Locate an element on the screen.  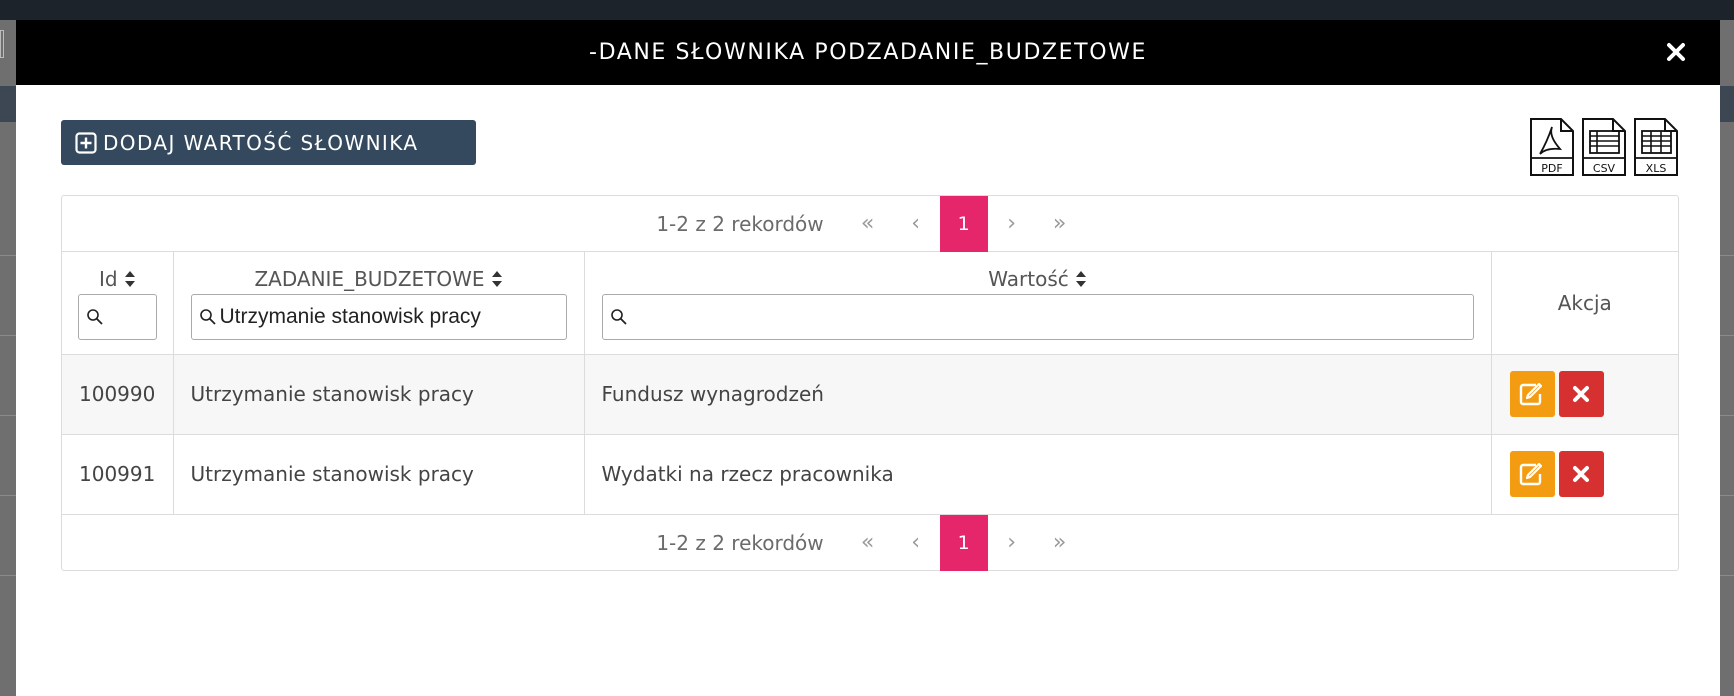
column-header-wartosc: Wartość is located at coordinates (1038, 303).